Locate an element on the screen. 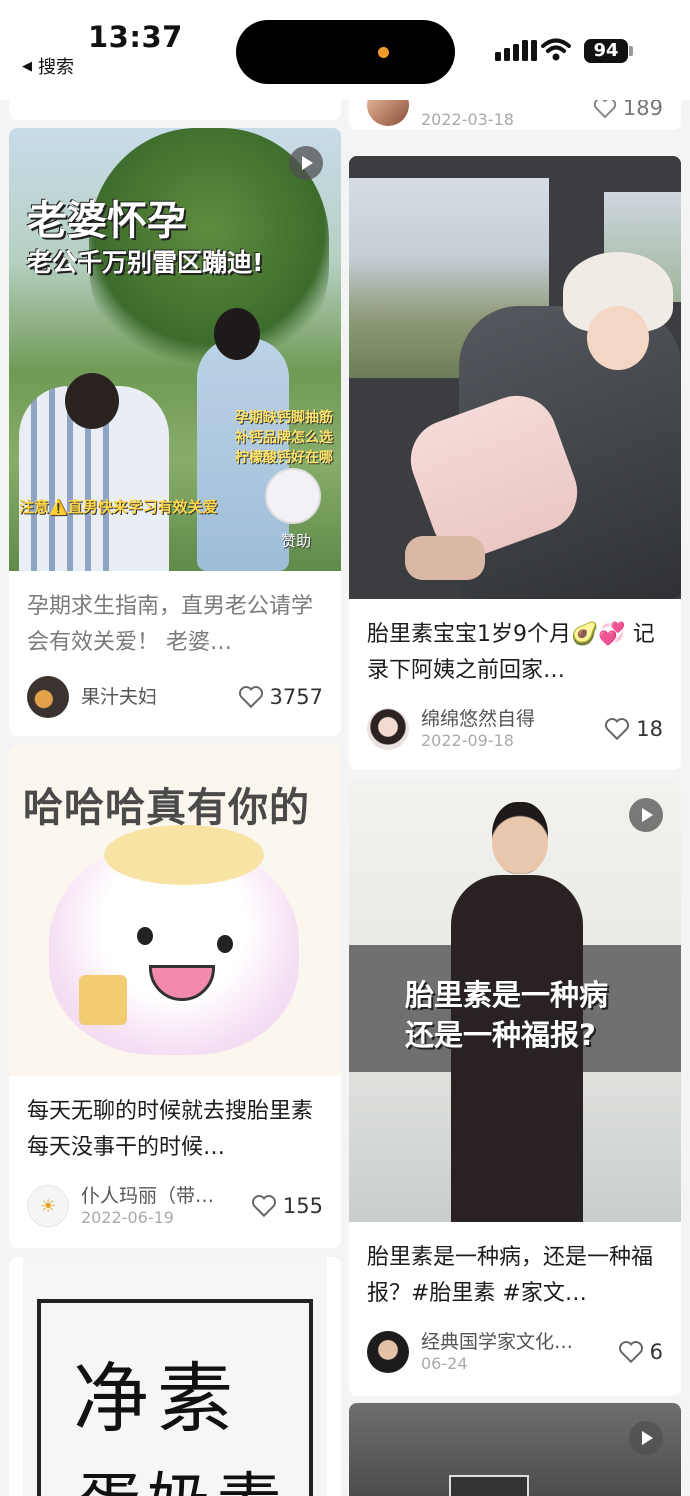  feed-card: 净素 蛋奶素 is located at coordinates (175, 1376).